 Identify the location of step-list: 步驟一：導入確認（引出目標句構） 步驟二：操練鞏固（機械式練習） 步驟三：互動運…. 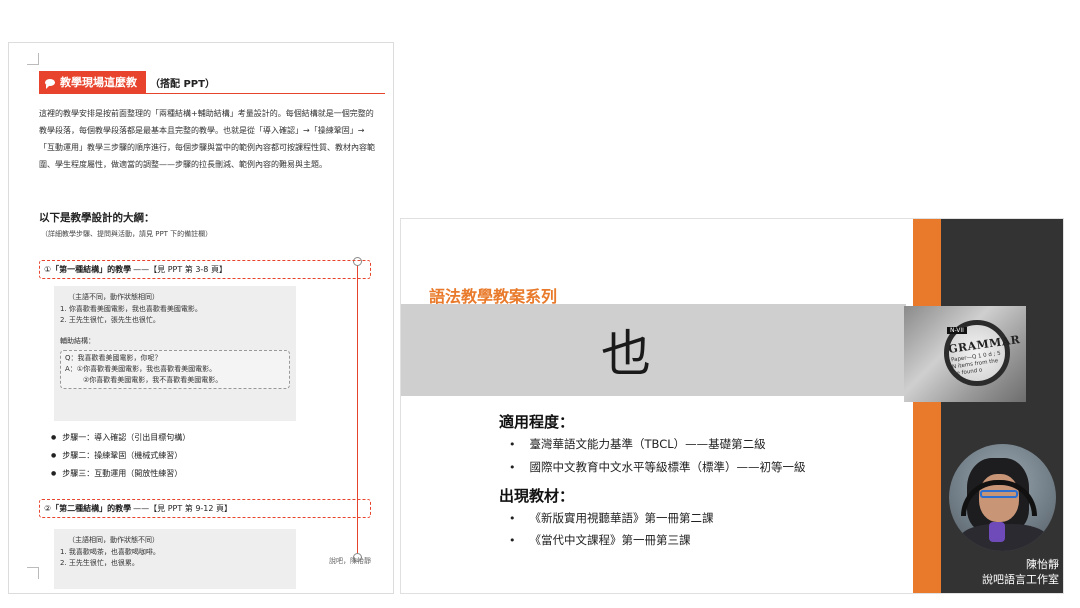
(120, 456).